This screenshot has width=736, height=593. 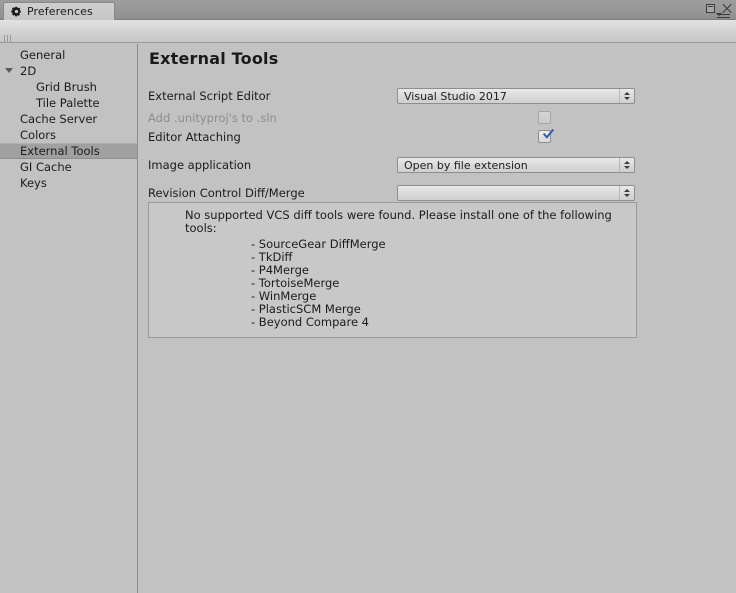 I want to click on checkmark-icon, so click(x=547, y=135).